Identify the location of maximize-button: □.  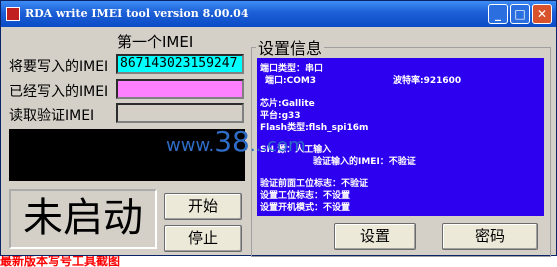
(520, 14).